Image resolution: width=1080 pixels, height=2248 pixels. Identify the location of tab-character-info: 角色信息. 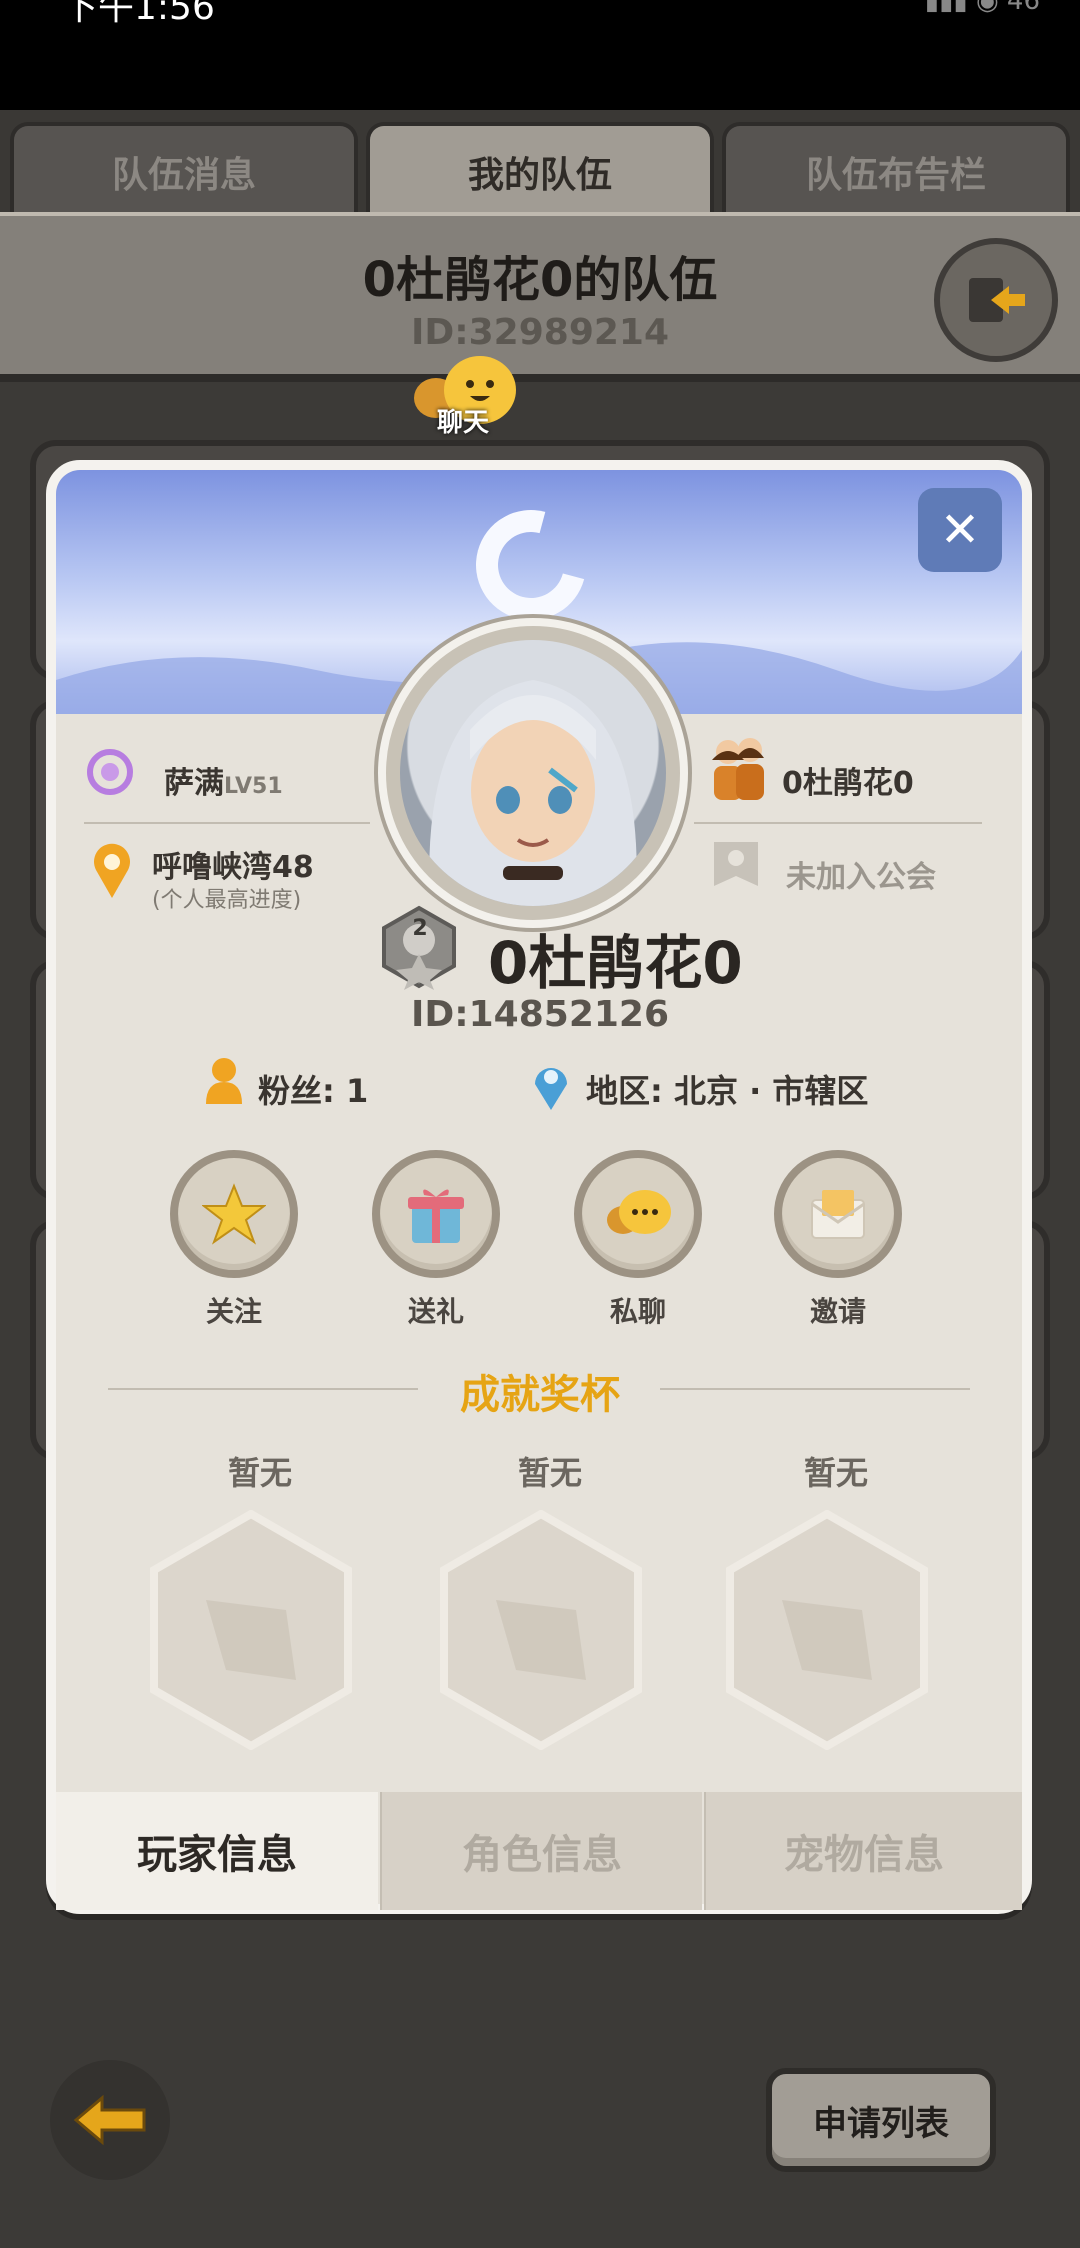
(541, 1851).